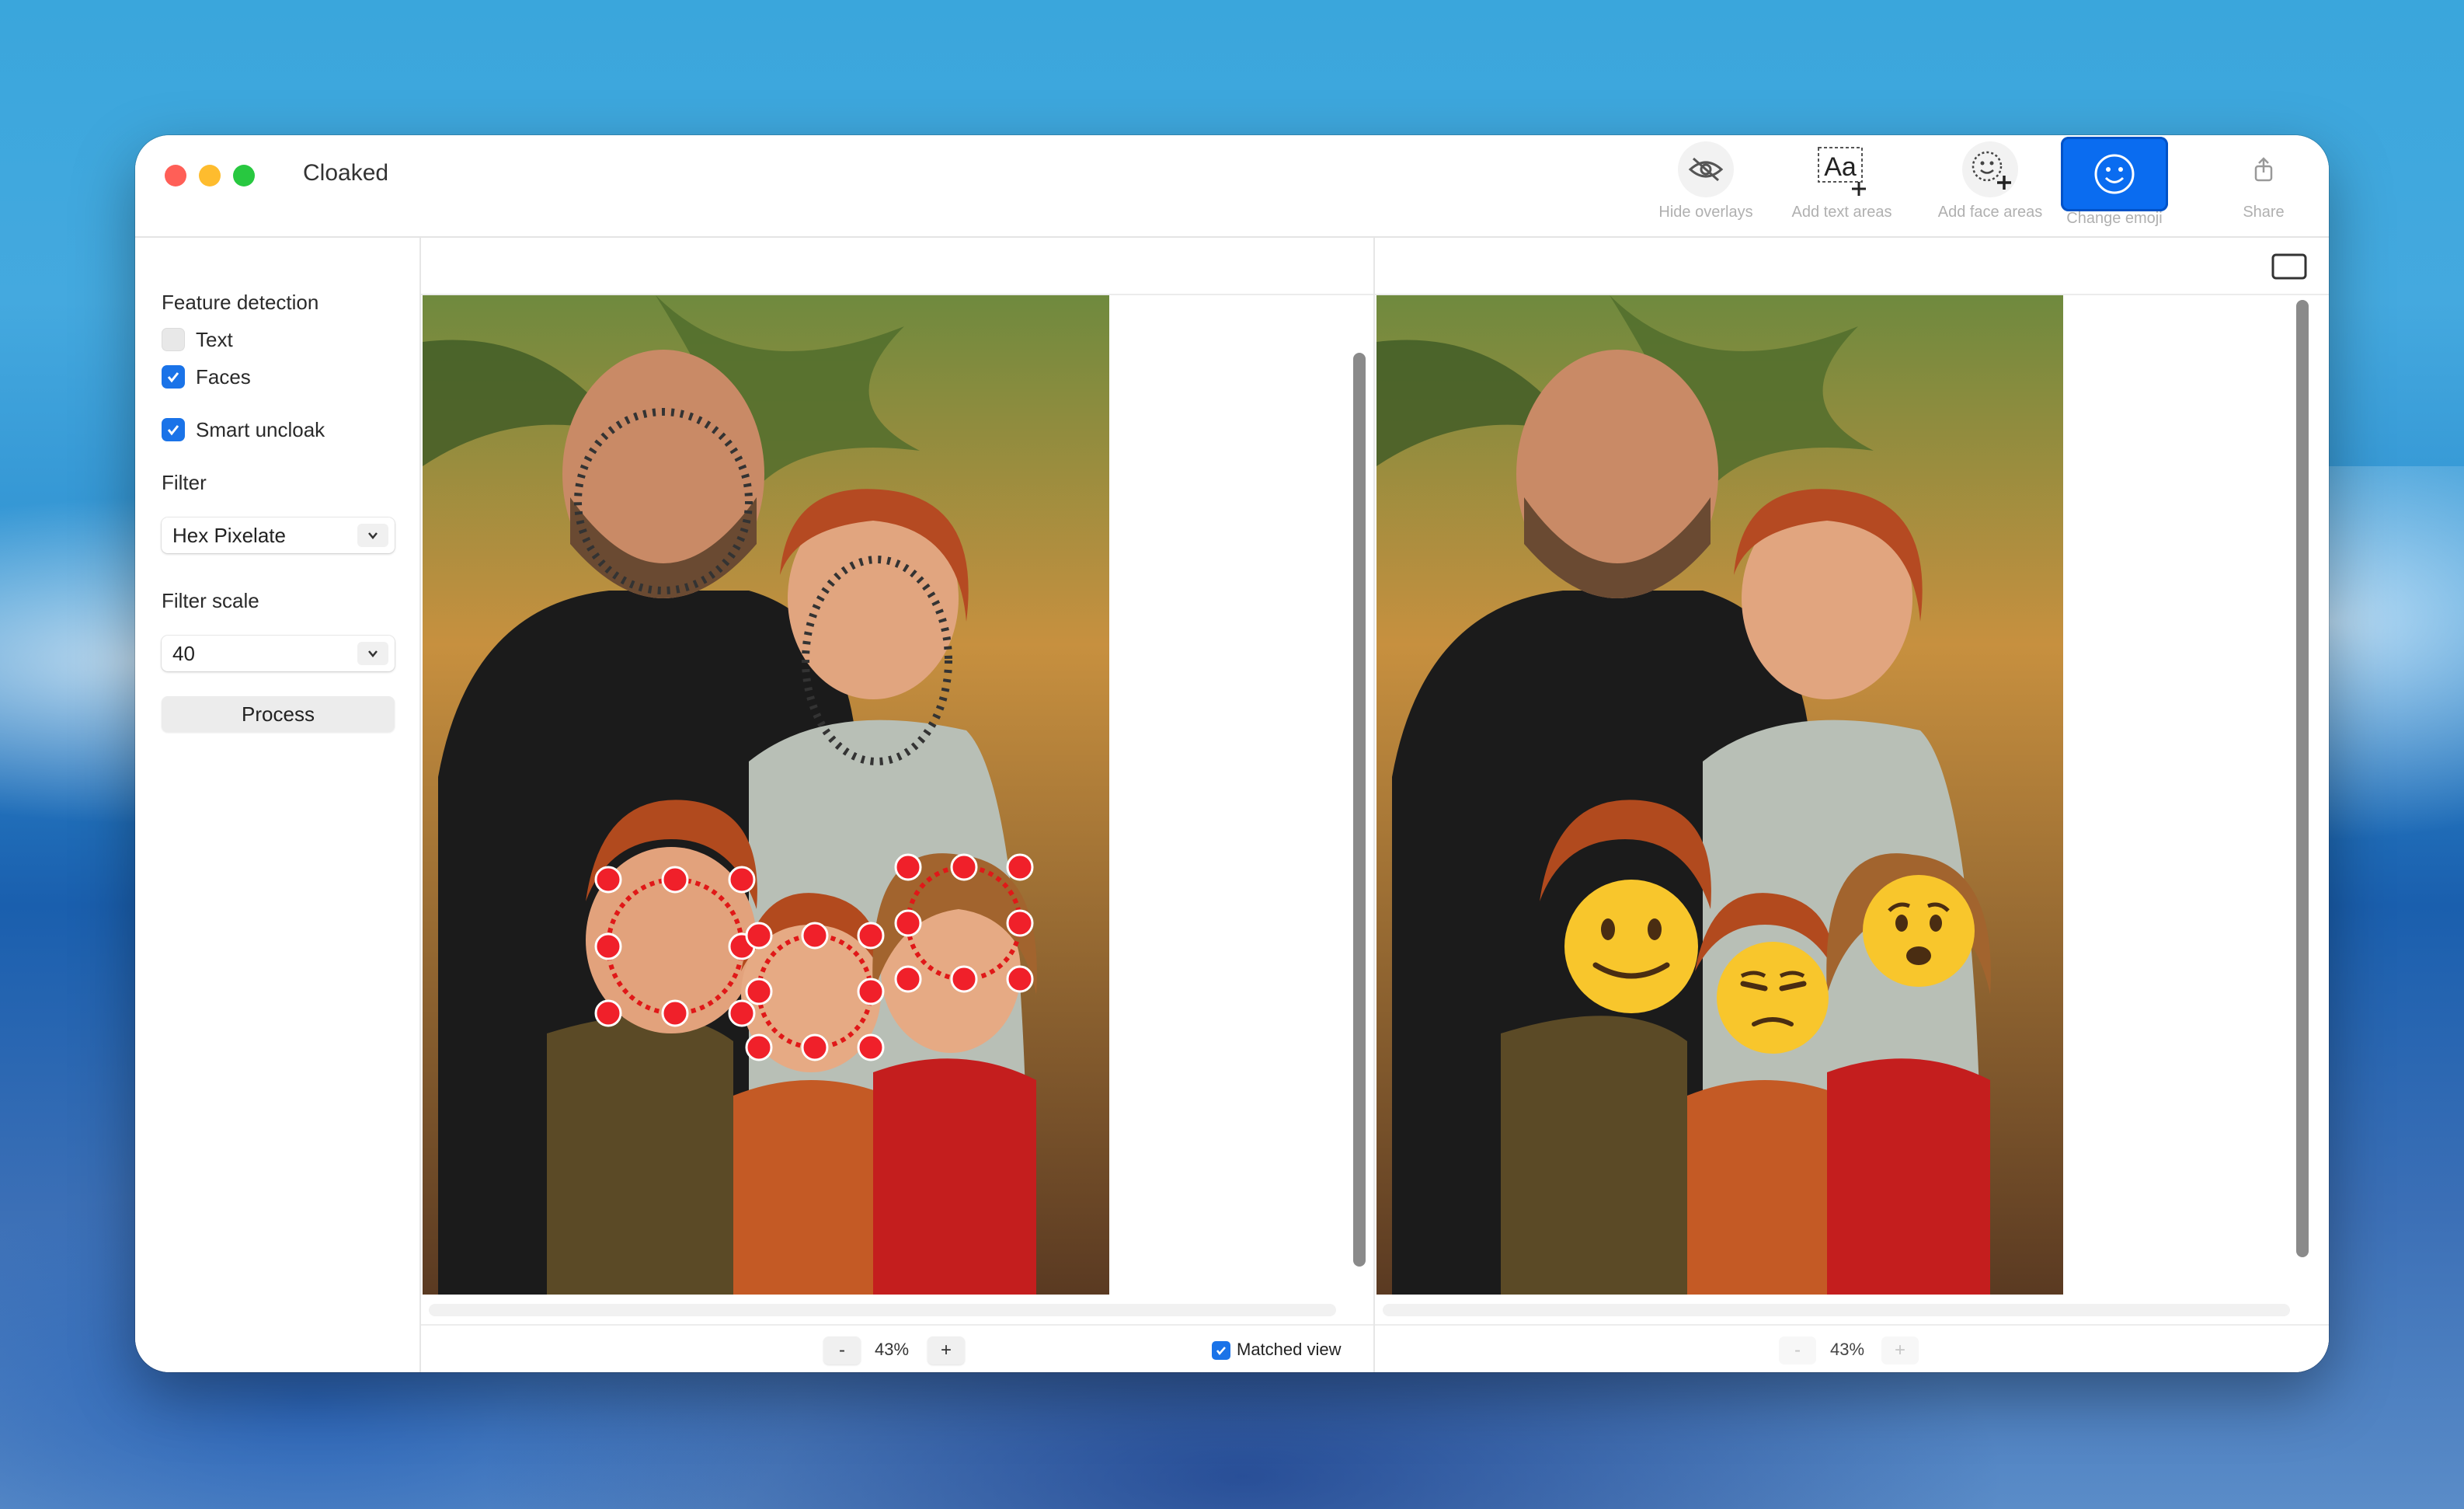 The width and height of the screenshot is (2464, 1509). Describe the element at coordinates (346, 173) in the screenshot. I see `app-title: Cloaked` at that location.